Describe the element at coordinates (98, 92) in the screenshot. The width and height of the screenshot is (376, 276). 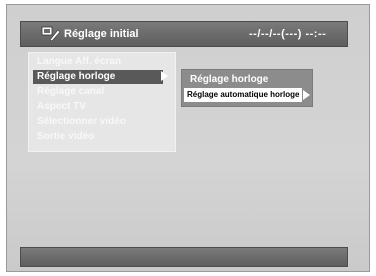
I see `menu-item-reglage-canal: Réglage canal` at that location.